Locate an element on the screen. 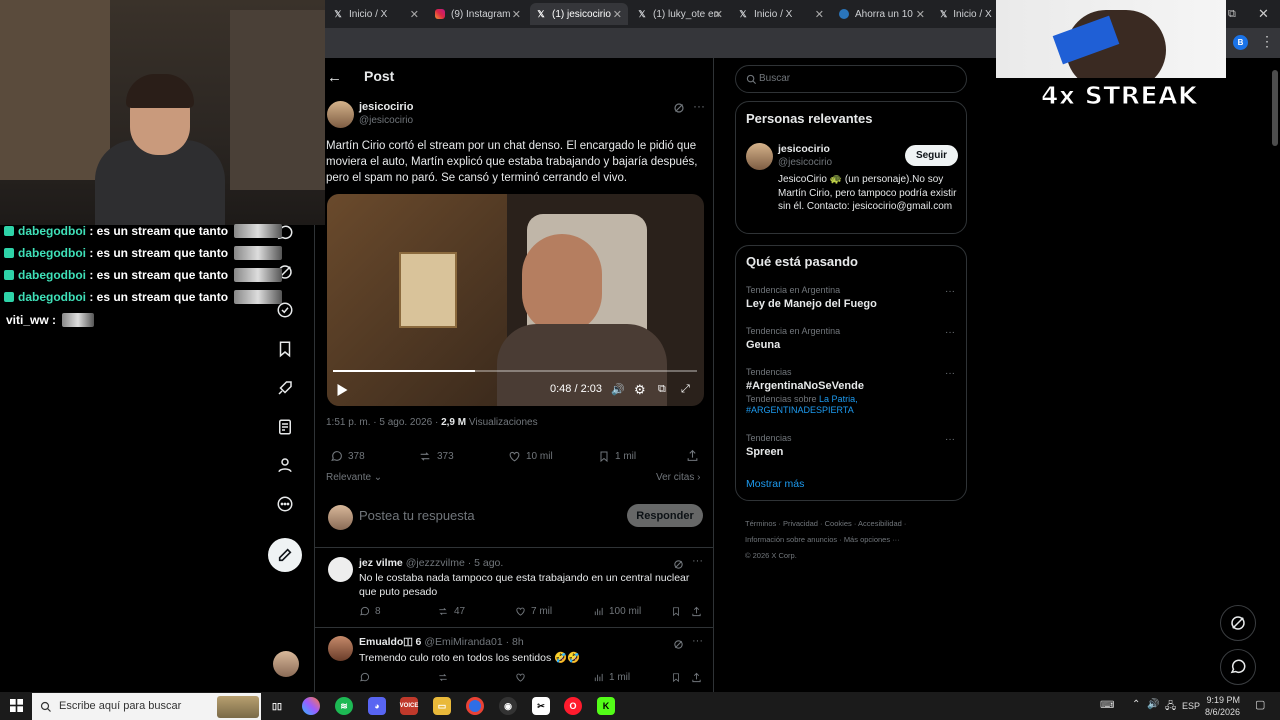 This screenshot has width=1280, height=720. messages-float-button is located at coordinates (1238, 667).